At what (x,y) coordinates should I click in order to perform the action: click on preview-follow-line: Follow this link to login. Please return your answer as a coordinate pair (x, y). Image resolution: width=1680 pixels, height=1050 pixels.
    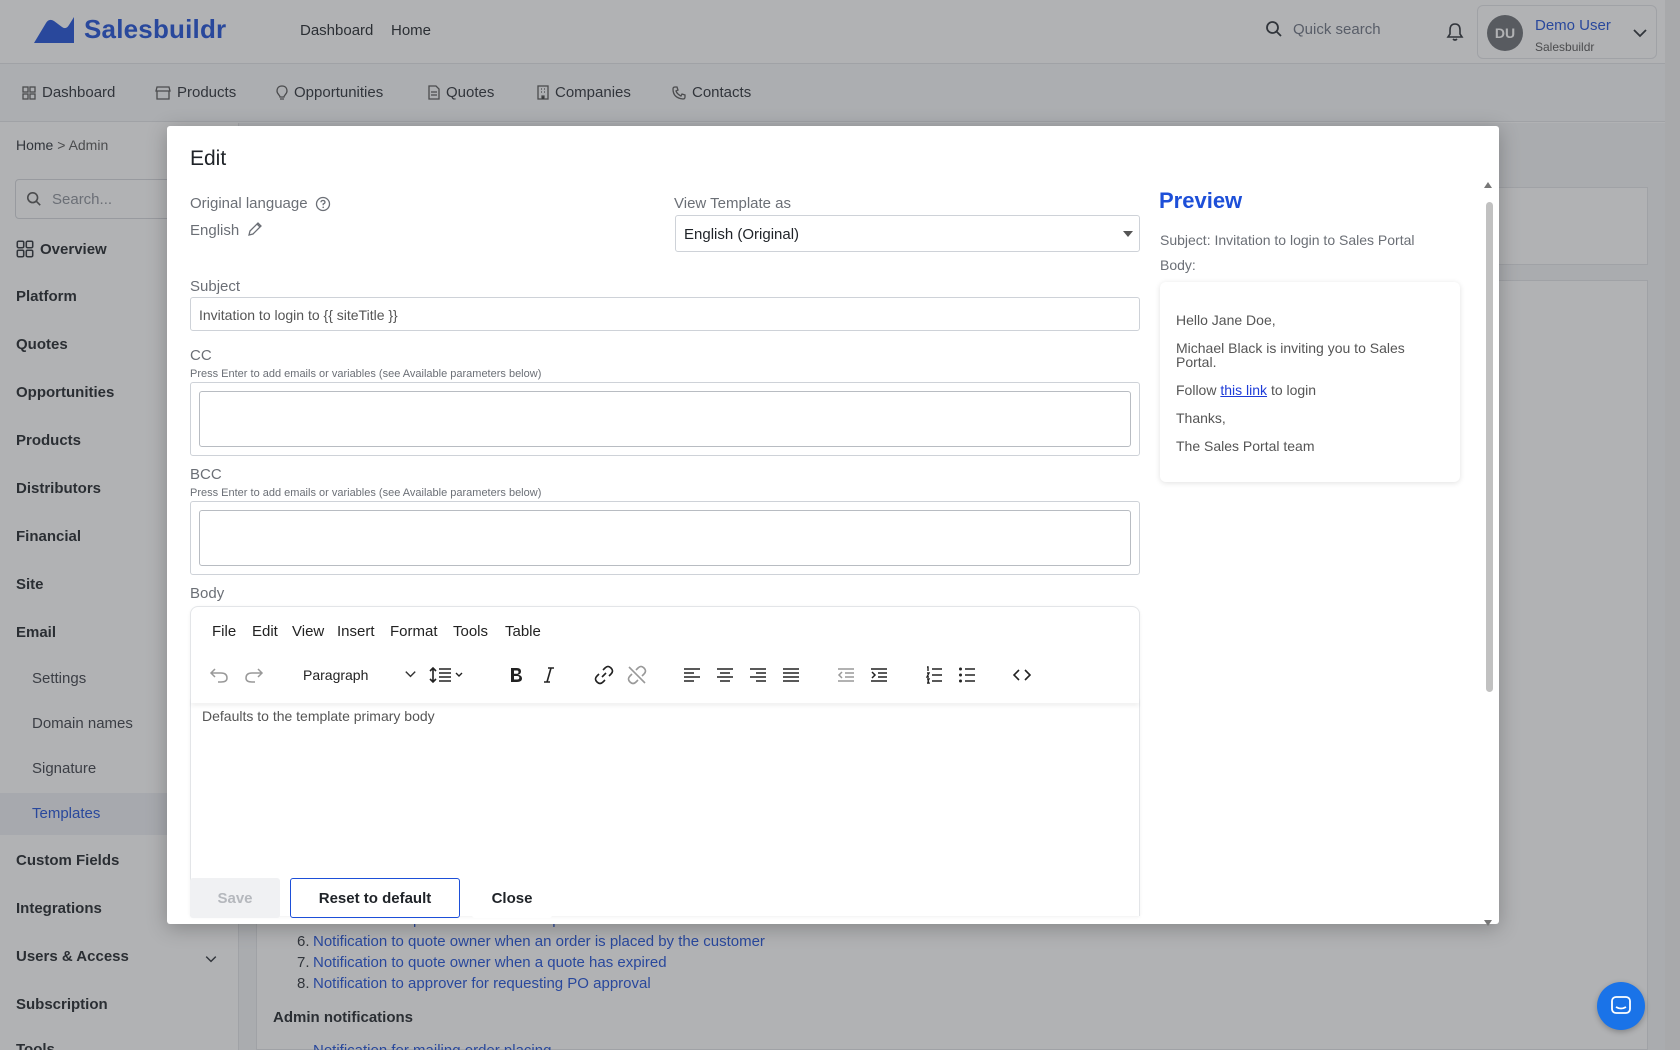
    Looking at the image, I should click on (1246, 390).